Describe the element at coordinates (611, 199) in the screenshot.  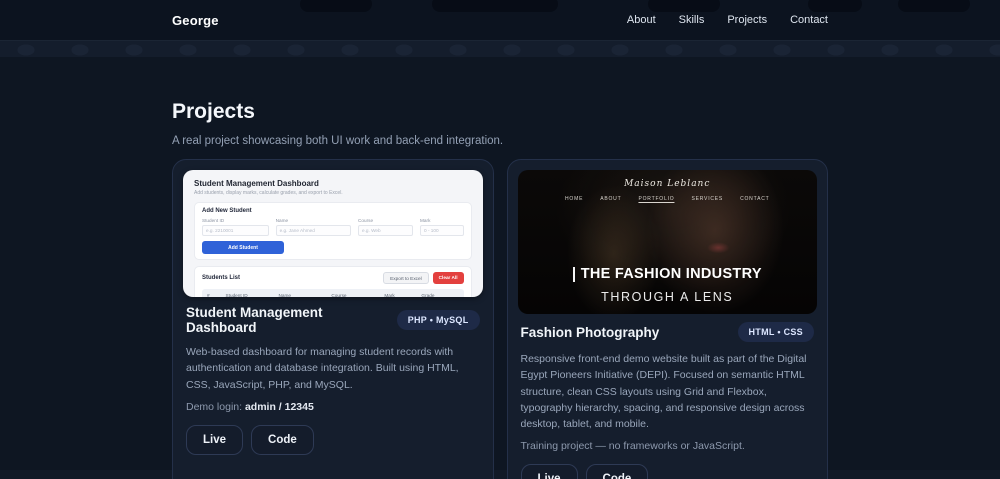
I see `preview-nav-about: ABOUT` at that location.